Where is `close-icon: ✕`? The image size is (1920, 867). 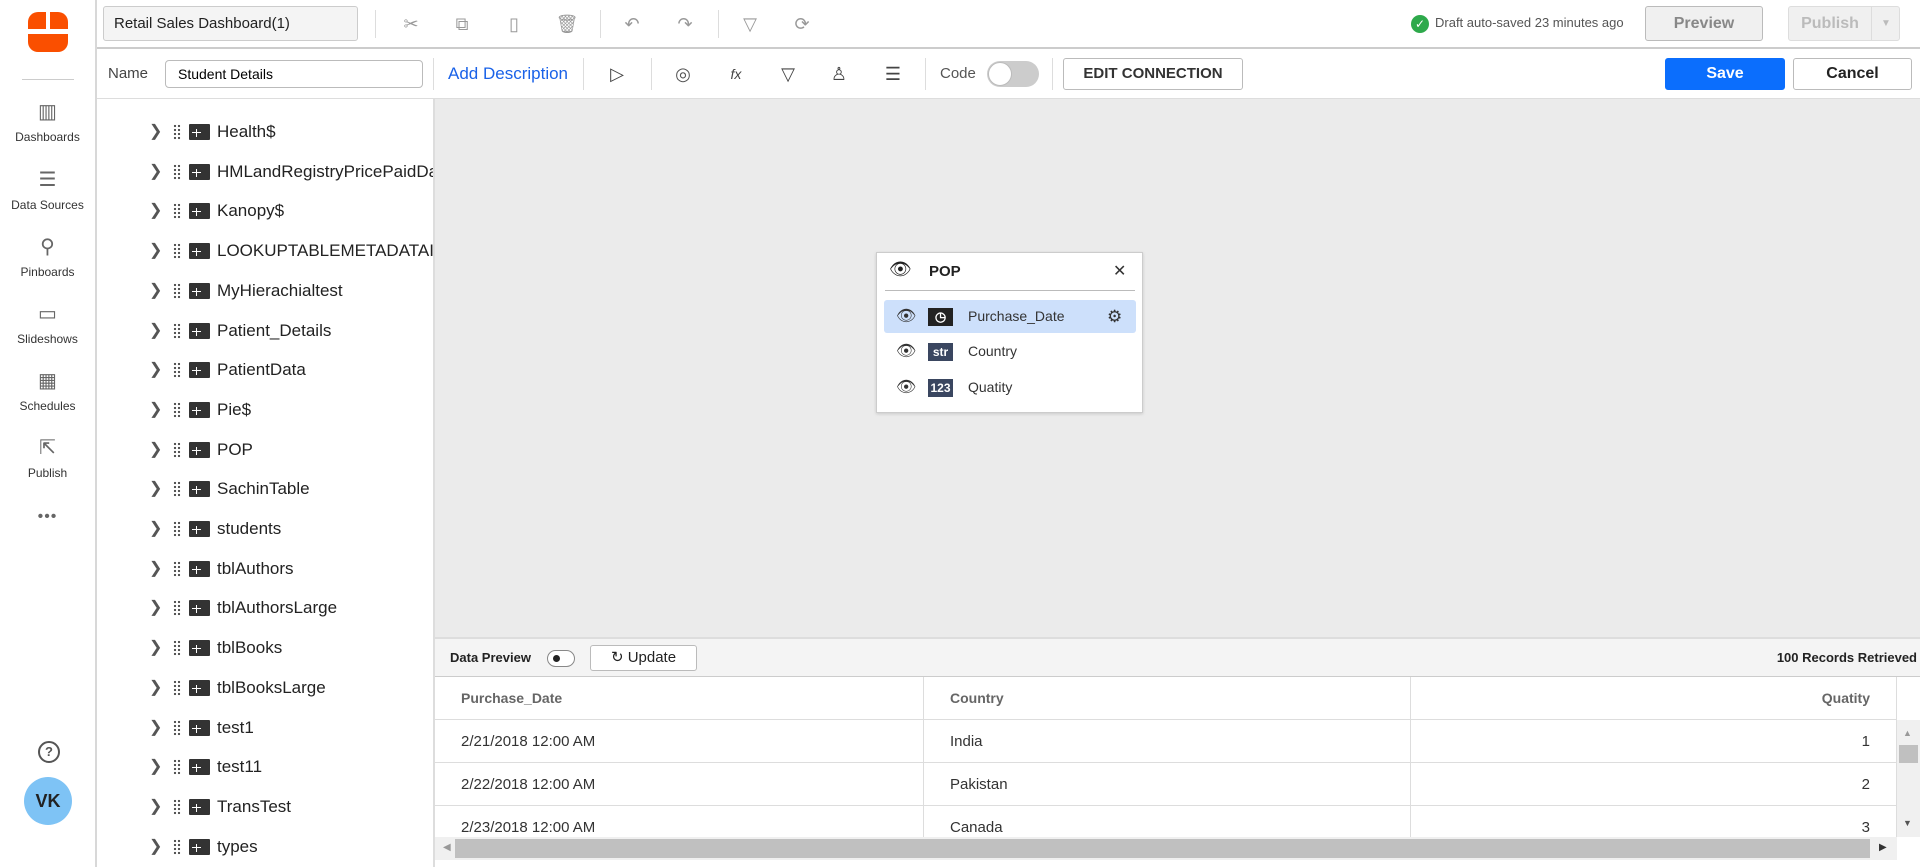
close-icon: ✕ is located at coordinates (1119, 271).